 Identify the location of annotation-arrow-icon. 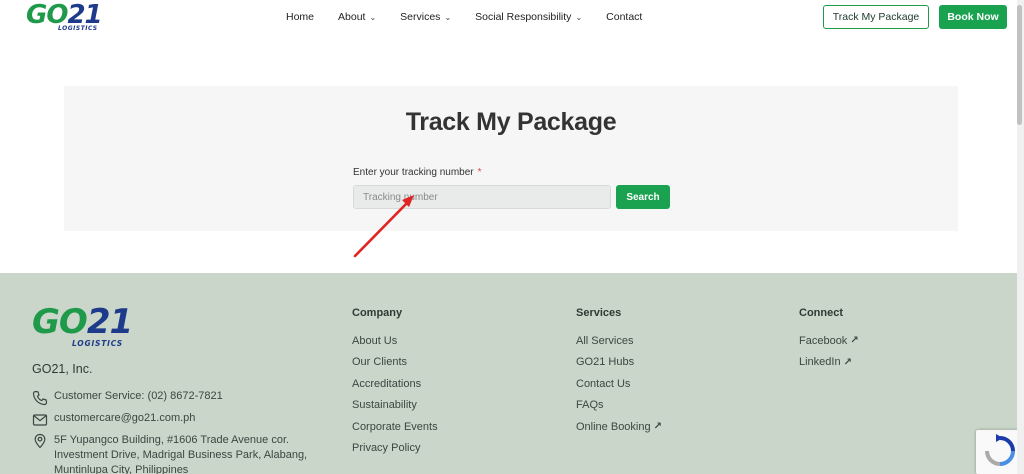
(383, 226).